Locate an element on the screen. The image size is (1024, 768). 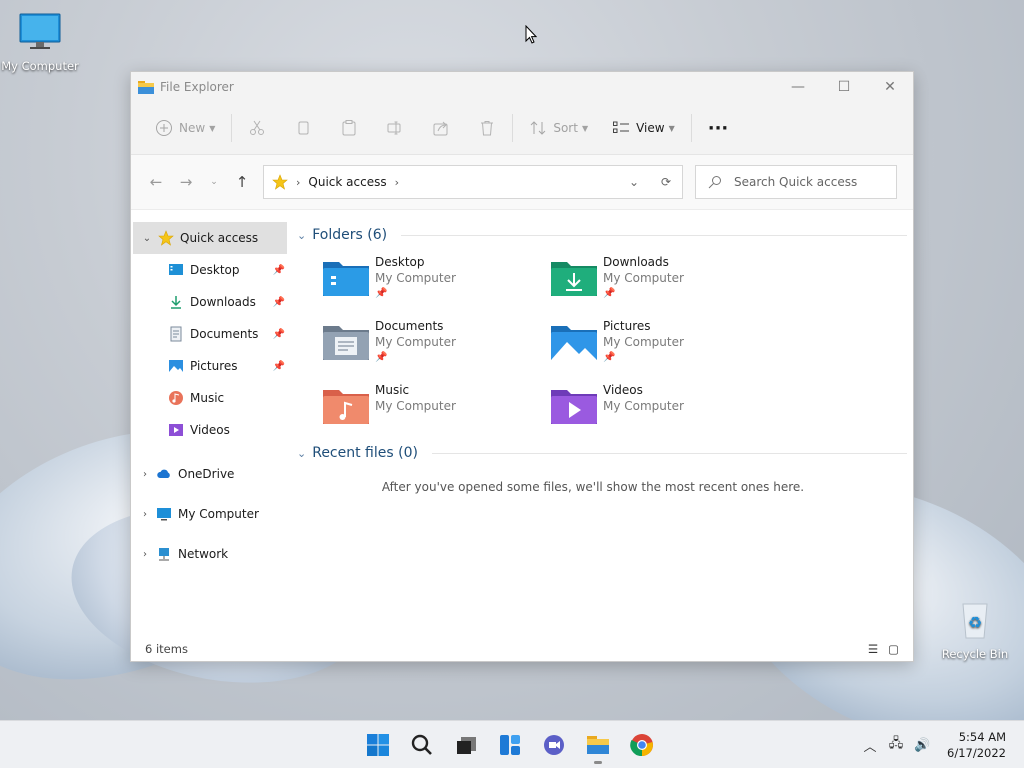
sidebar-item-quick-access: ⌄ Quick access is located at coordinates (210, 238).